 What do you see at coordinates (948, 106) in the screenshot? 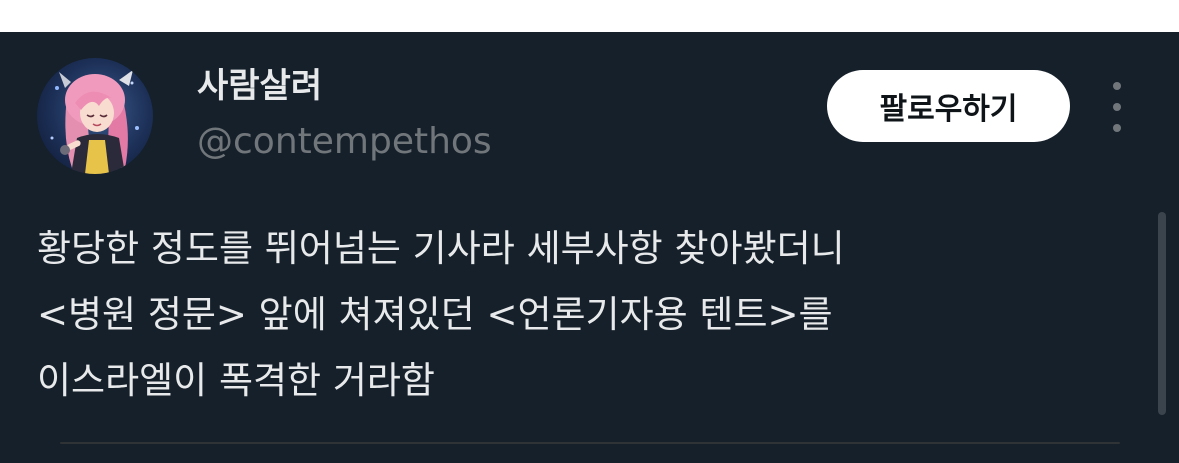
I see `follow-button: 팔로우하기` at bounding box center [948, 106].